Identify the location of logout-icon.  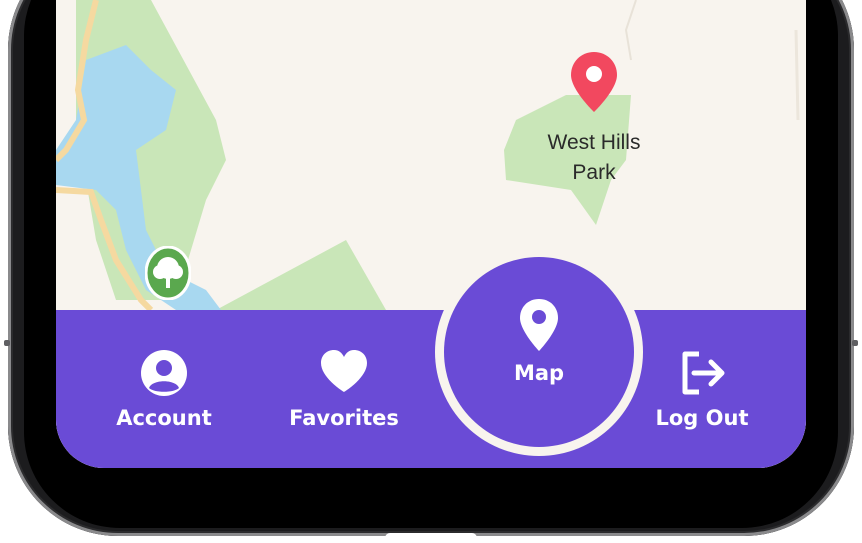
(703, 373).